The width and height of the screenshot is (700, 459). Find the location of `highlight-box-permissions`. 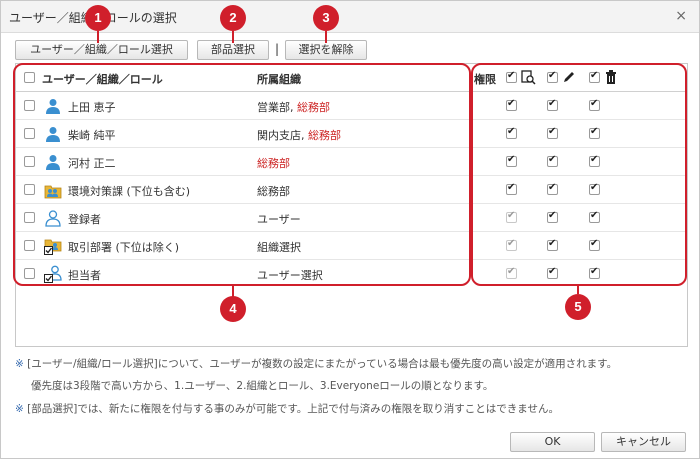

highlight-box-permissions is located at coordinates (579, 174).